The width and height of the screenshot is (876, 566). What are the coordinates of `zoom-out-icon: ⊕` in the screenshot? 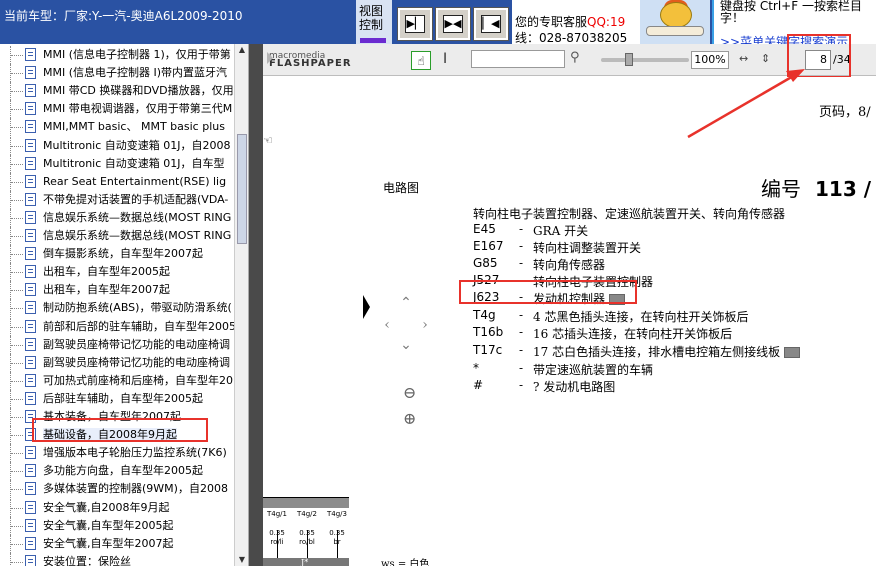 It's located at (409, 418).